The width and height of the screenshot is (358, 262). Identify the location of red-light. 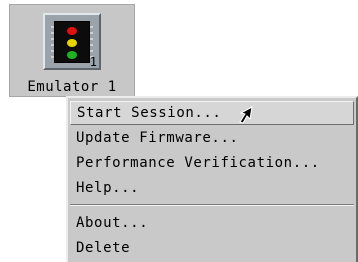
(72, 31).